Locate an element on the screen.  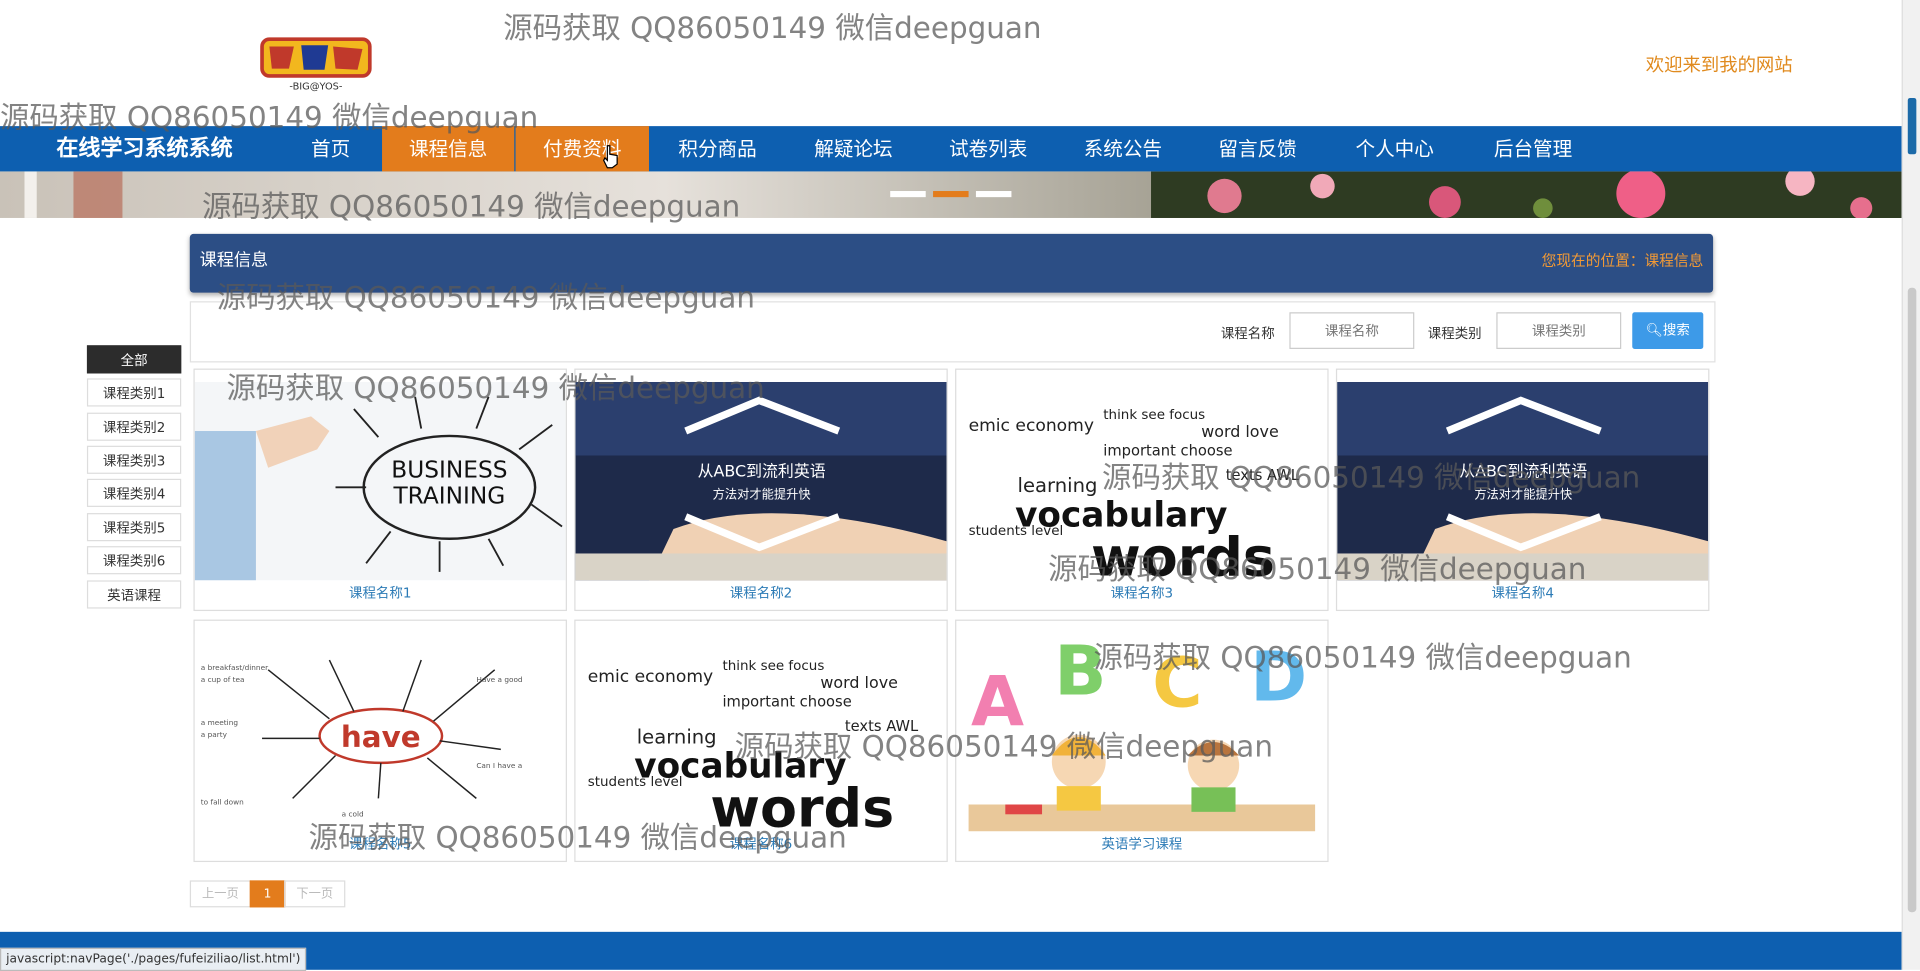
page-title: 课程信息 is located at coordinates (234, 261).